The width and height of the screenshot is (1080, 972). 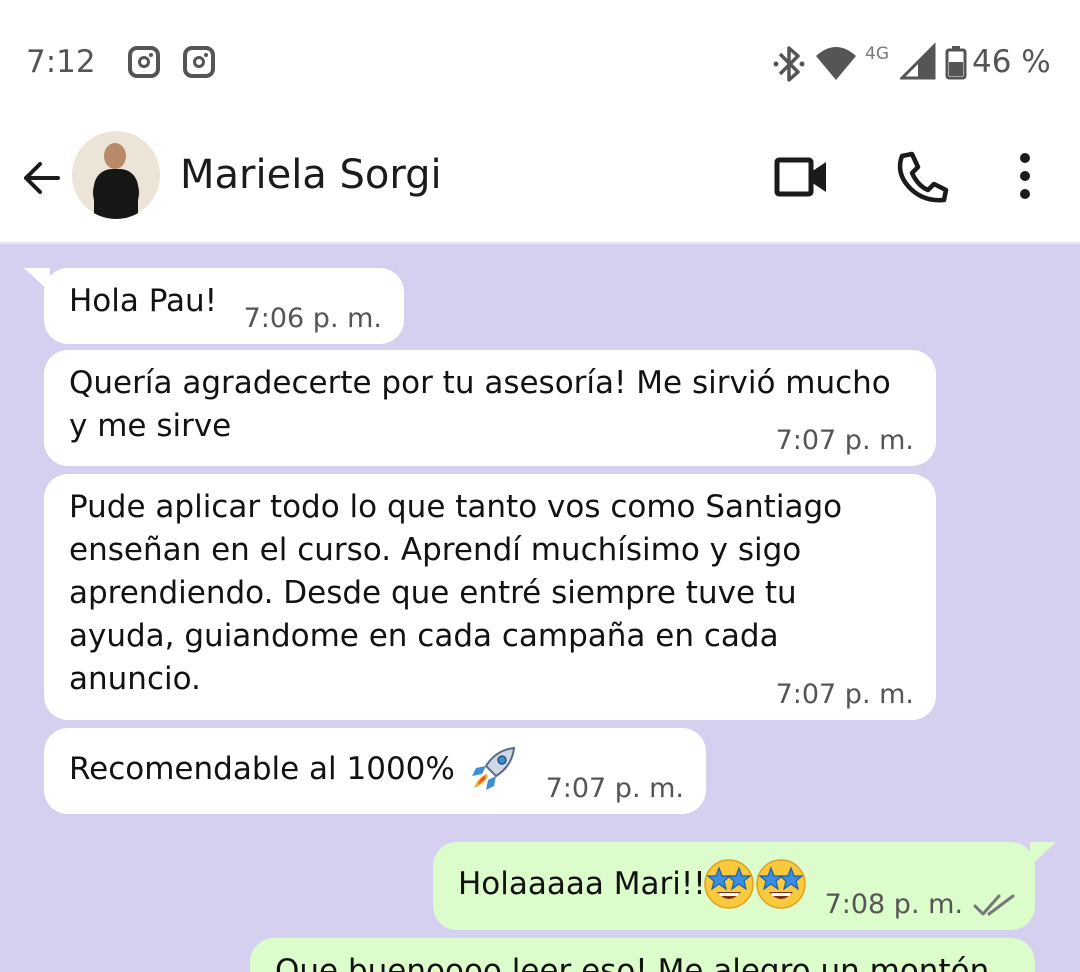 I want to click on bluetooth-icon, so click(x=789, y=64).